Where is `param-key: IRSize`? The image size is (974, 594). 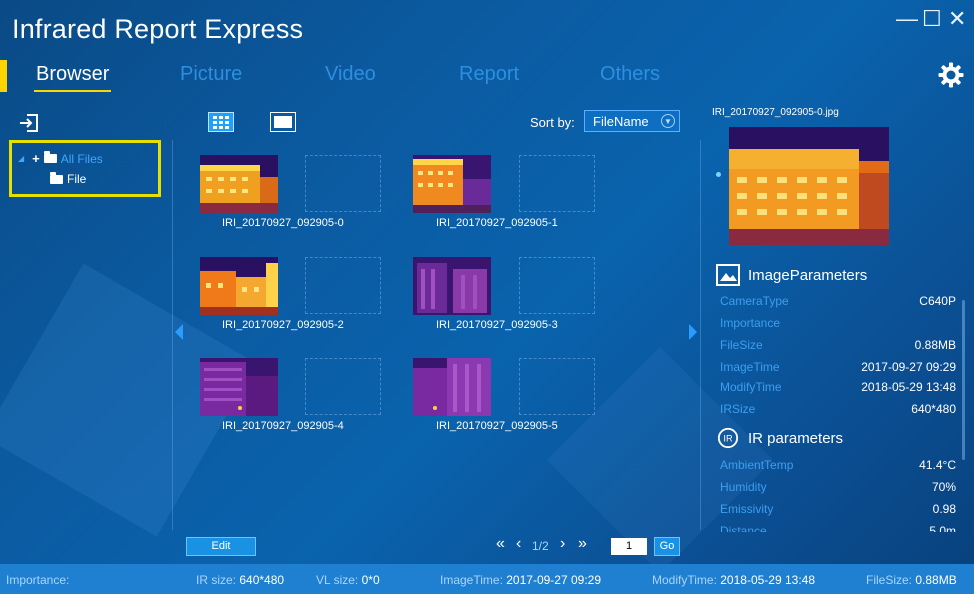
param-key: IRSize is located at coordinates (738, 409).